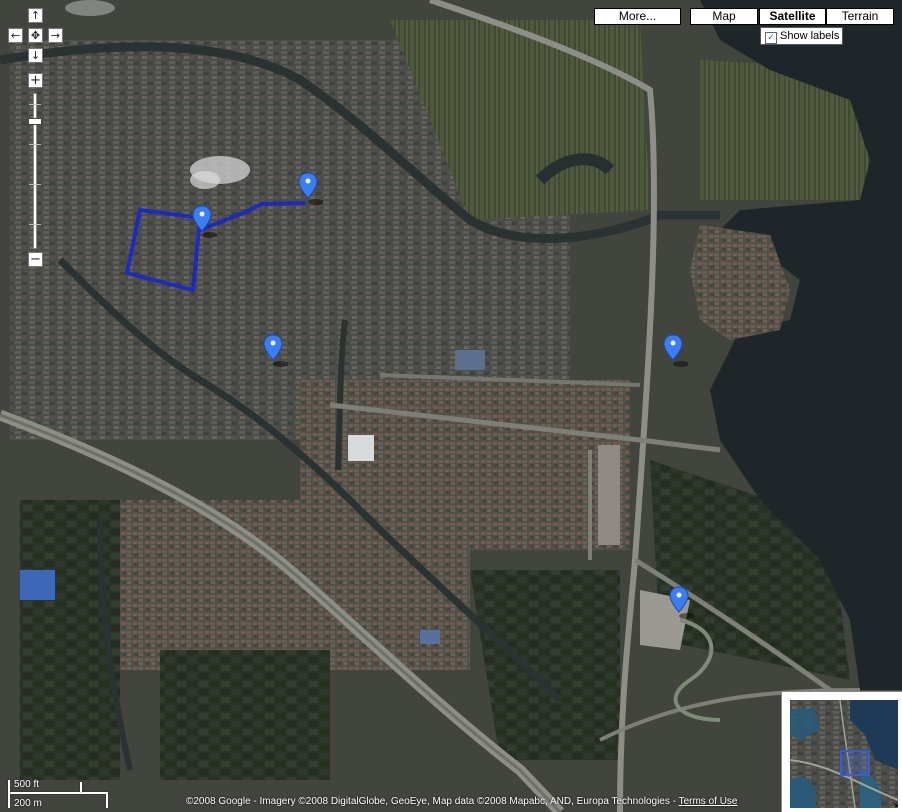 Image resolution: width=902 pixels, height=812 pixels. I want to click on overview-map: ↘, so click(841, 751).